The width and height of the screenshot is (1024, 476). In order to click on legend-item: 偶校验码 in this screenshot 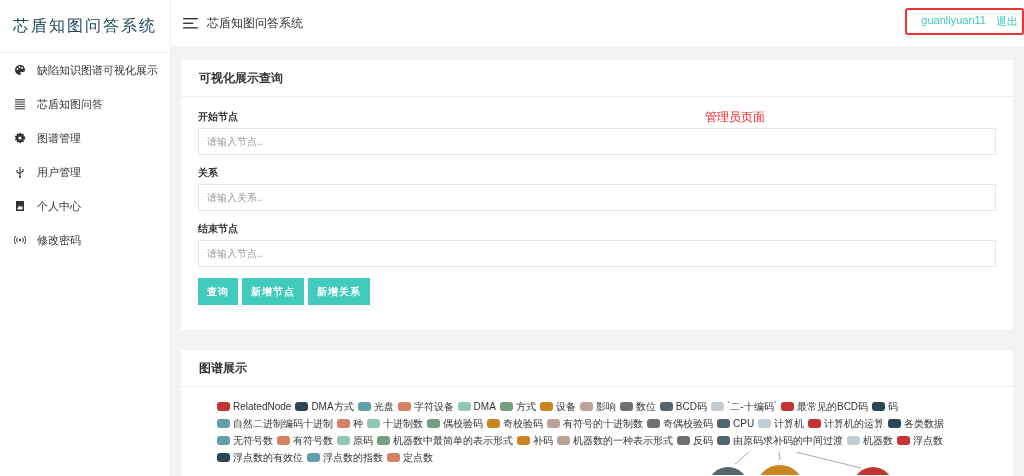, I will do `click(455, 423)`.